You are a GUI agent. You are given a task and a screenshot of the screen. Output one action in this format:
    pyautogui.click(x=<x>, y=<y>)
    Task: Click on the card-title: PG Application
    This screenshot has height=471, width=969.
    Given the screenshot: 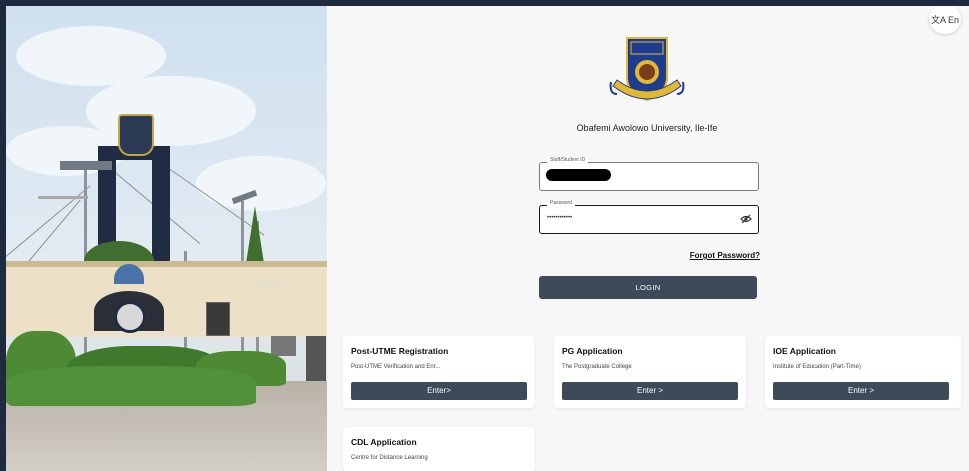 What is the action you would take?
    pyautogui.click(x=592, y=351)
    